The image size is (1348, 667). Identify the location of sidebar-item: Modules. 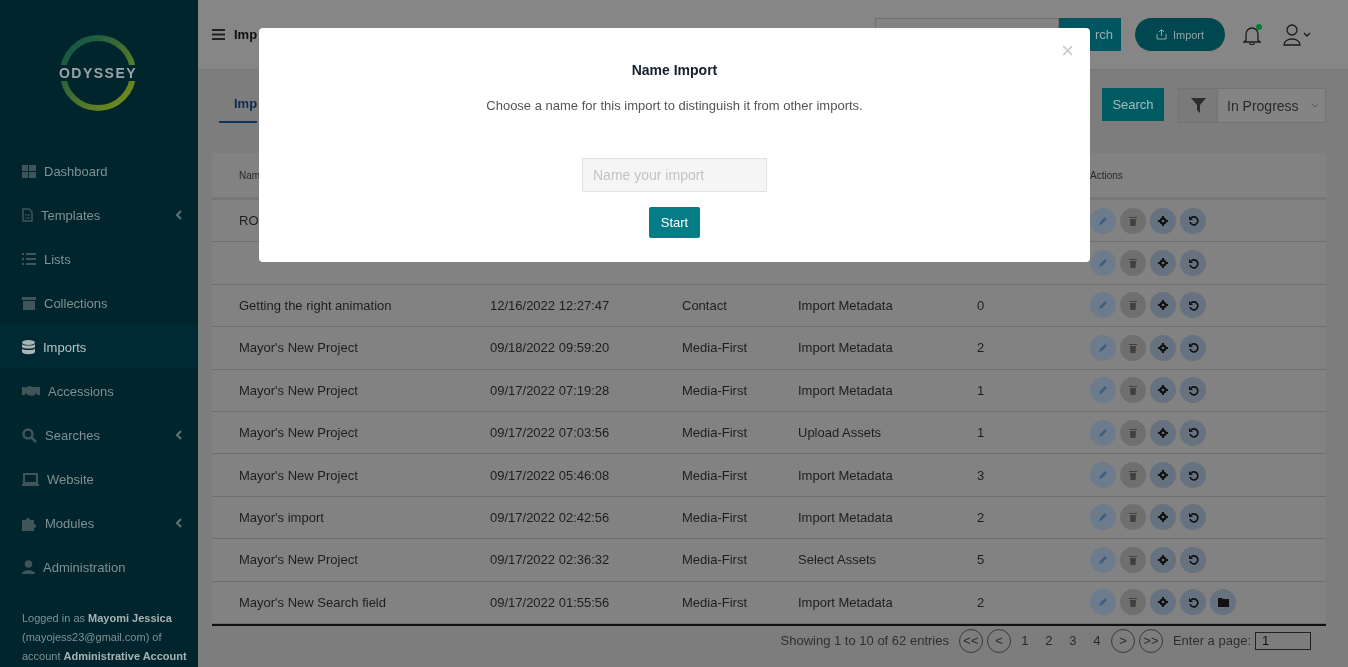
(99, 523).